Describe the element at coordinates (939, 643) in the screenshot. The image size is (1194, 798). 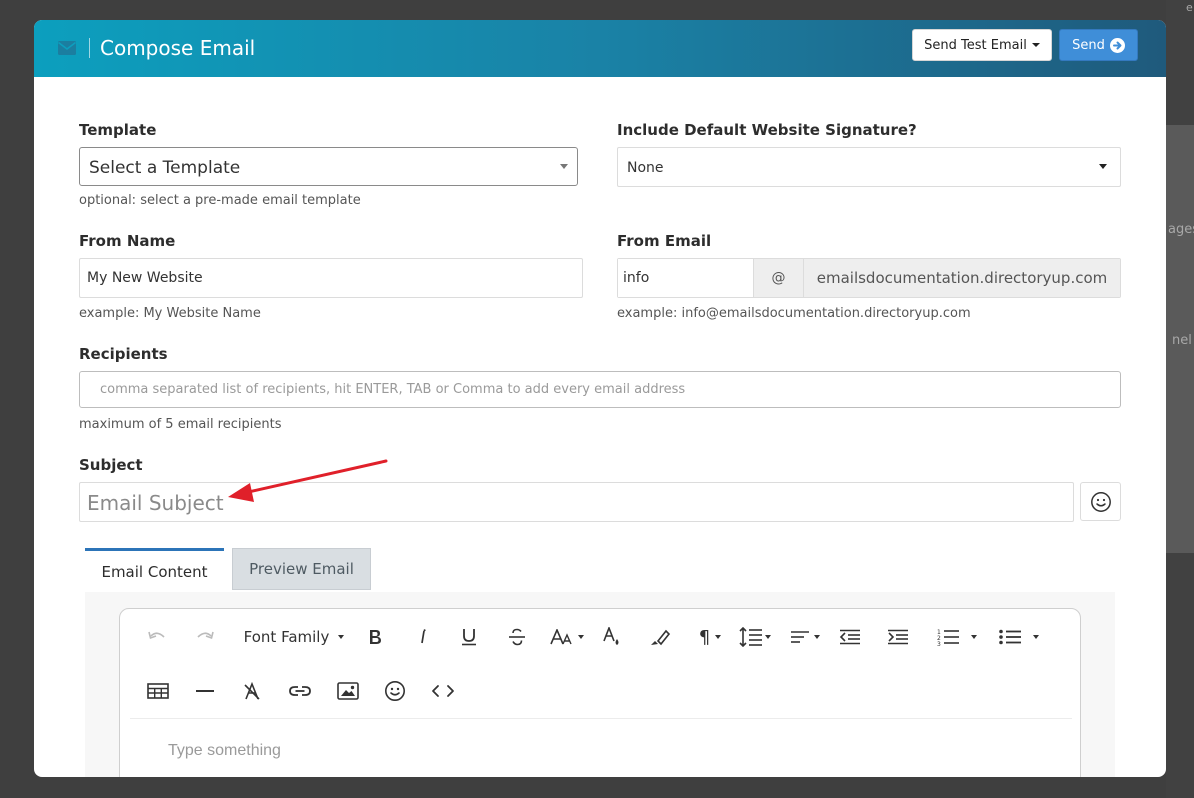
I see `svg-text: 3` at that location.